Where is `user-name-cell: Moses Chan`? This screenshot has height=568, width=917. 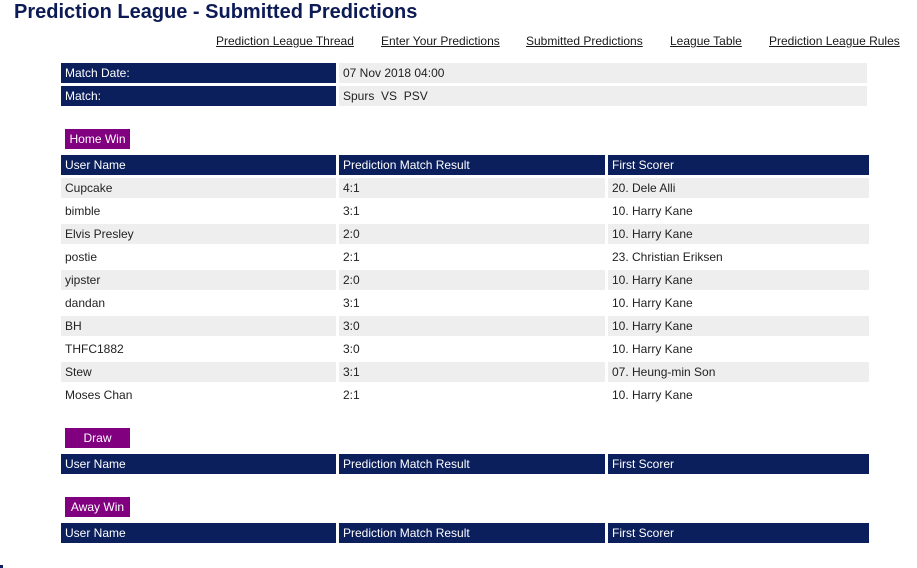 user-name-cell: Moses Chan is located at coordinates (200, 395).